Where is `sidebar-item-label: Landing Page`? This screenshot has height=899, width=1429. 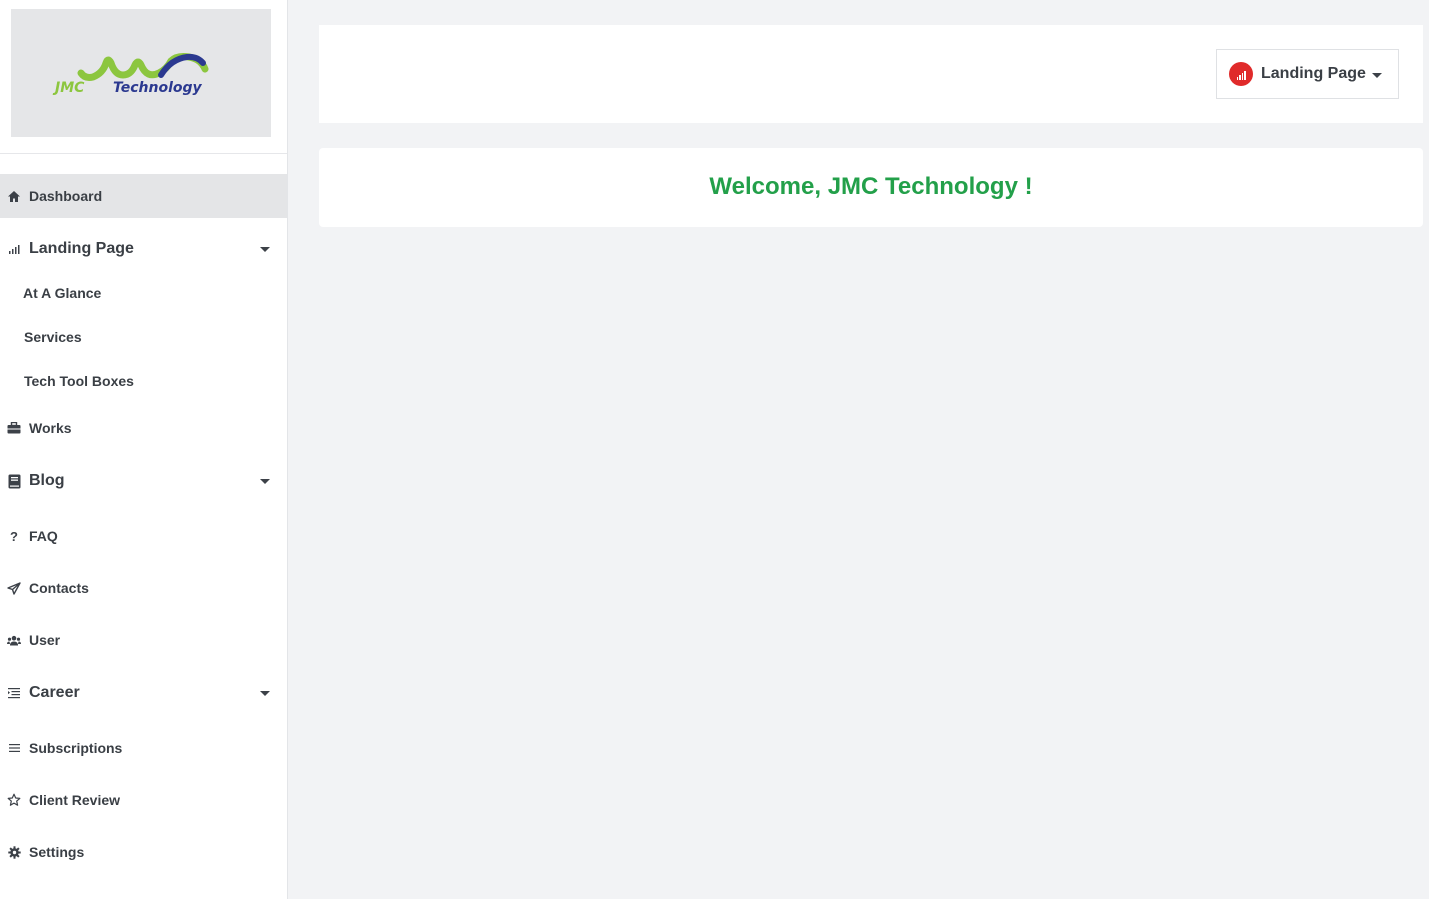 sidebar-item-label: Landing Page is located at coordinates (81, 248).